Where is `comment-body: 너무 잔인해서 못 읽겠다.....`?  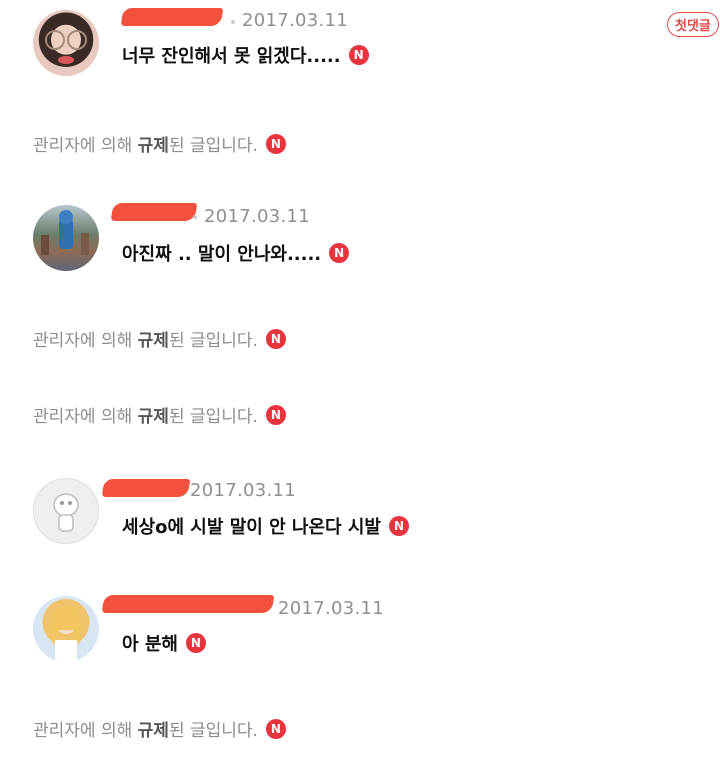
comment-body: 너무 잔인해서 못 읽겠다..... is located at coordinates (231, 56).